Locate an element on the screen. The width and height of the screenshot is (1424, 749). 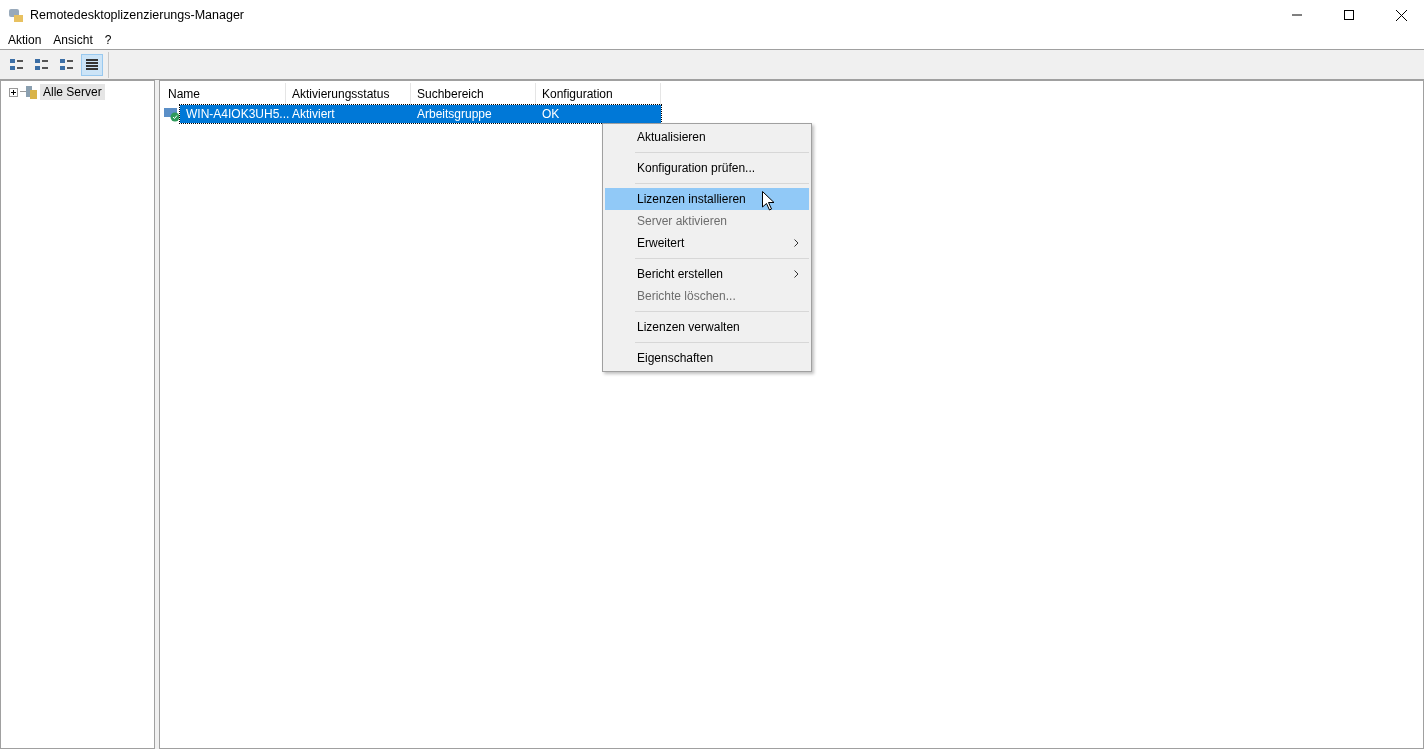
close-icon is located at coordinates (1401, 15).